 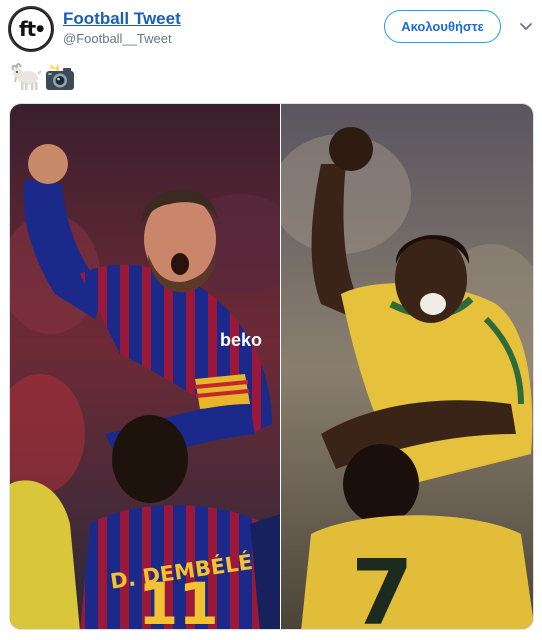 What do you see at coordinates (26, 76) in the screenshot?
I see `goat-emoji-icon` at bounding box center [26, 76].